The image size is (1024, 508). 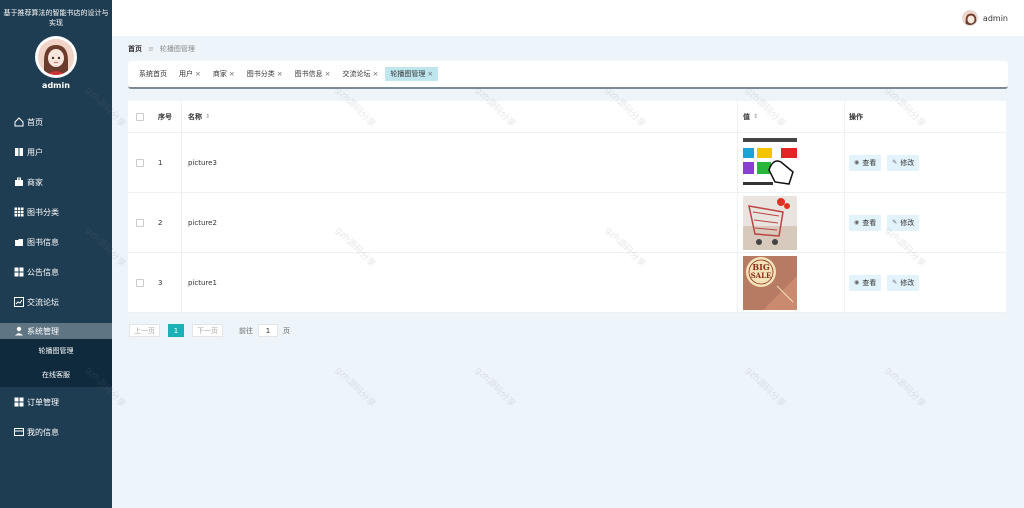 I want to click on topbar: admin, so click(x=568, y=18).